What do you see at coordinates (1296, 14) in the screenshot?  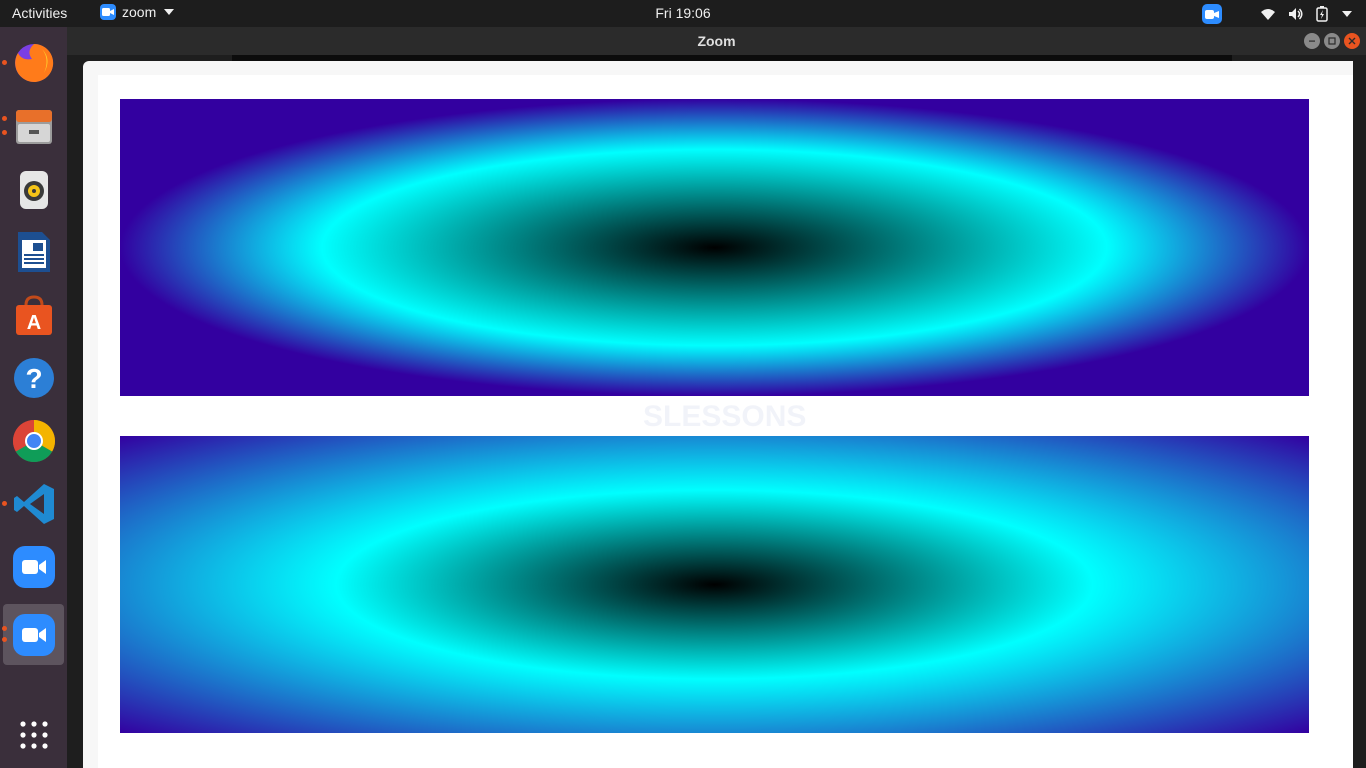 I see `volume-icon` at bounding box center [1296, 14].